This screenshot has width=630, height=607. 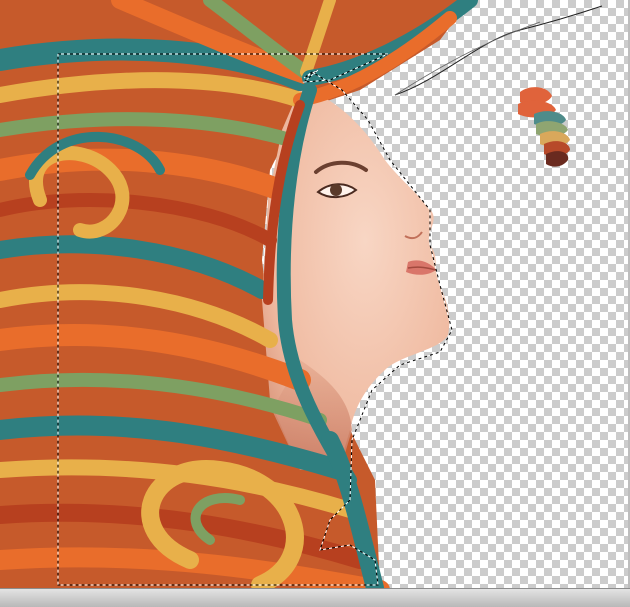 I want to click on iris, so click(x=336, y=190).